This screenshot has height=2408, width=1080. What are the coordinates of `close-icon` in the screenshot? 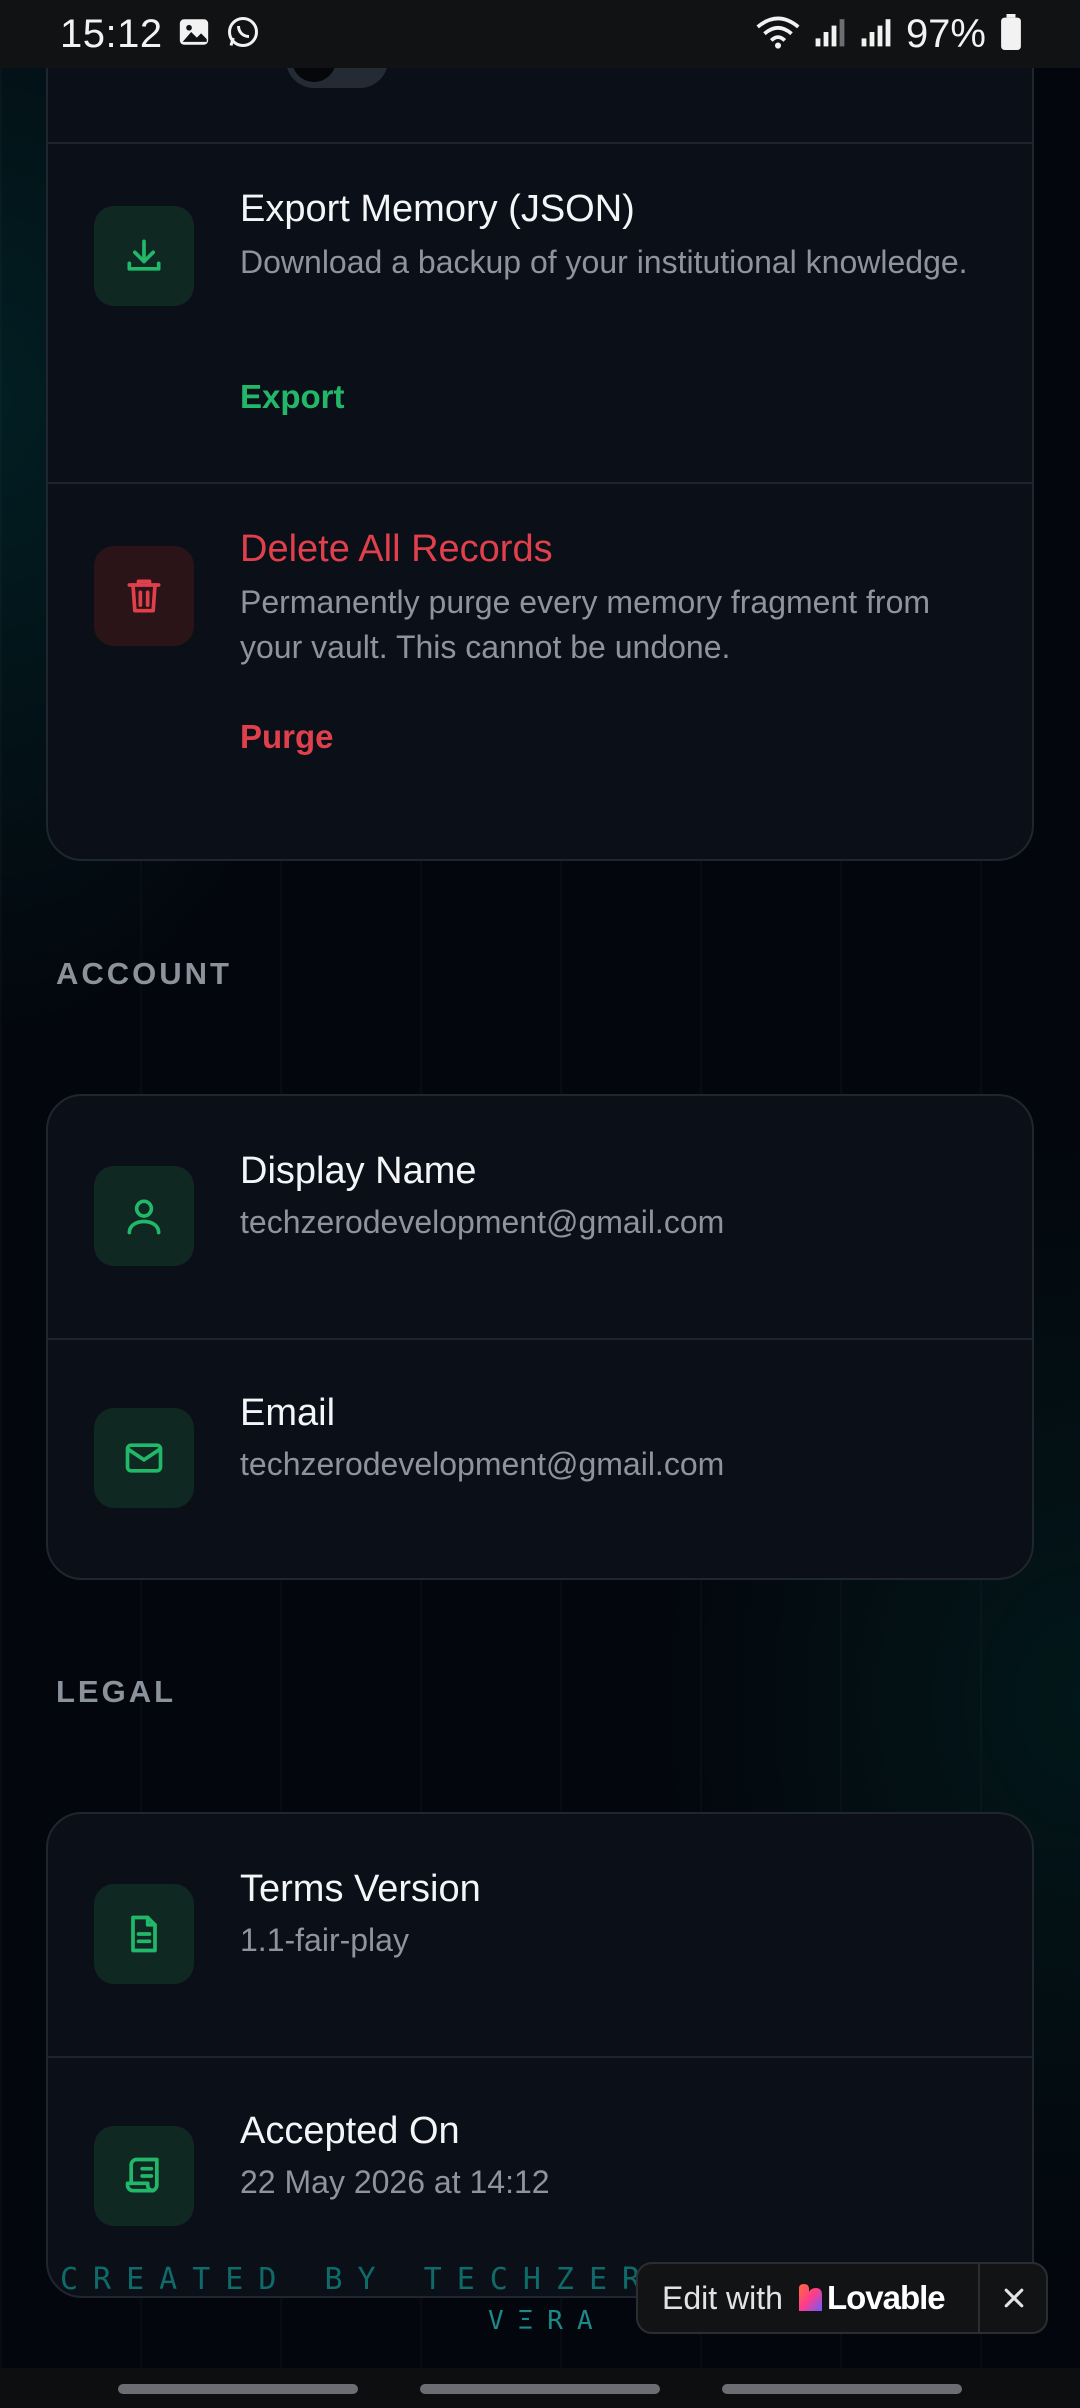 It's located at (1014, 2298).